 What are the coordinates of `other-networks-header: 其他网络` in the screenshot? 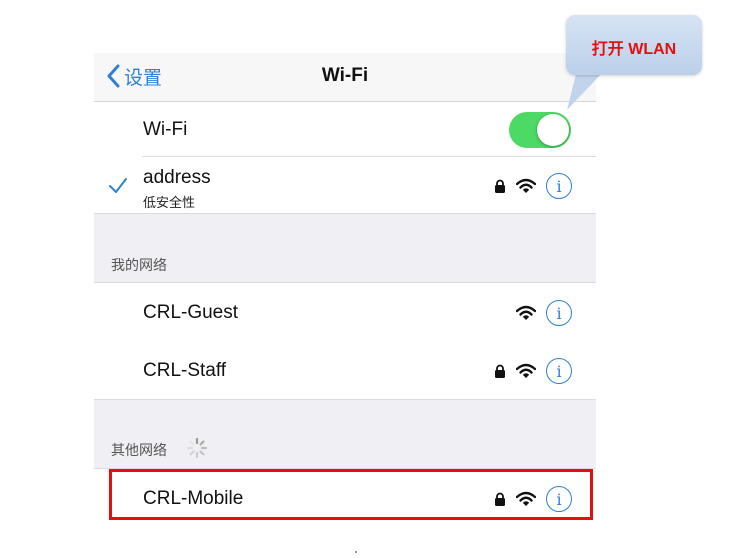 It's located at (345, 434).